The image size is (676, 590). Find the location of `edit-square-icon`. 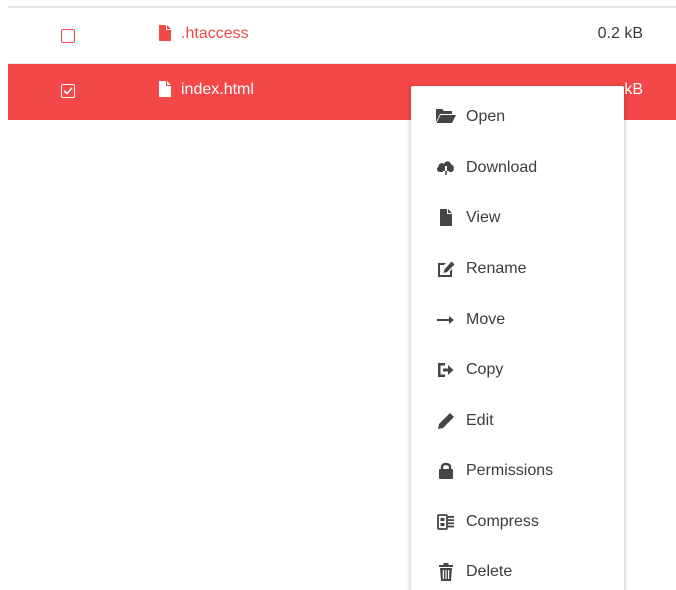

edit-square-icon is located at coordinates (446, 269).